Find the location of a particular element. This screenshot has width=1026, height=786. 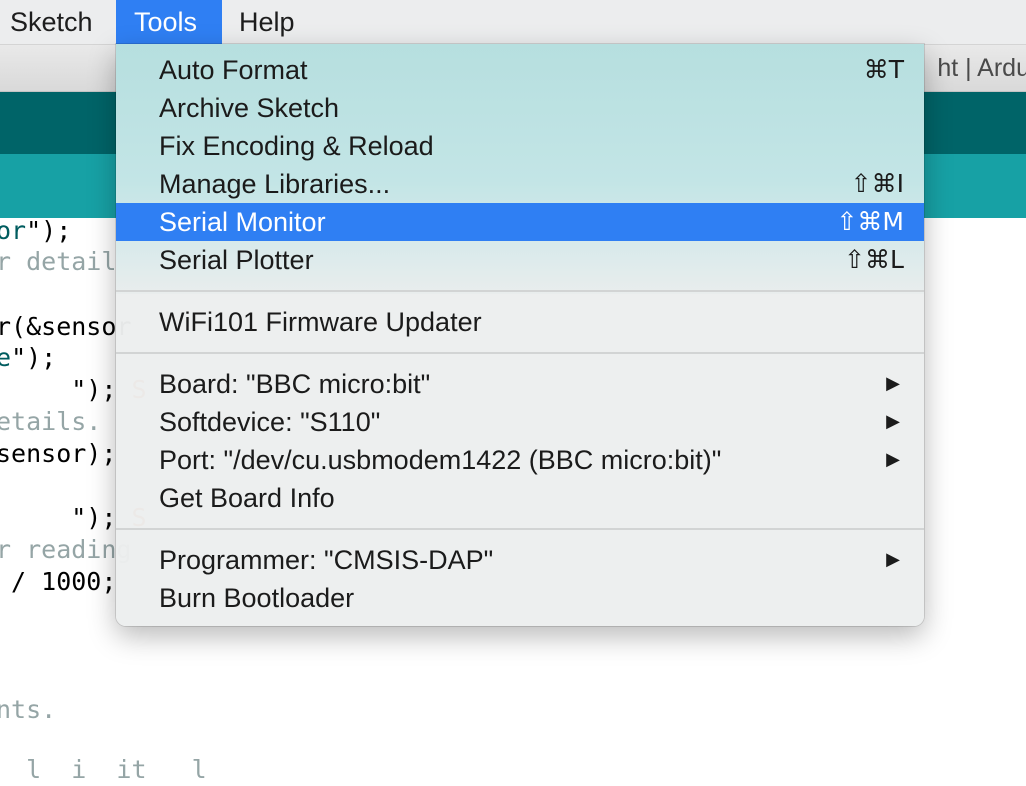

menu-item-burn-bootloader: Burn Bootloader is located at coordinates (520, 598).